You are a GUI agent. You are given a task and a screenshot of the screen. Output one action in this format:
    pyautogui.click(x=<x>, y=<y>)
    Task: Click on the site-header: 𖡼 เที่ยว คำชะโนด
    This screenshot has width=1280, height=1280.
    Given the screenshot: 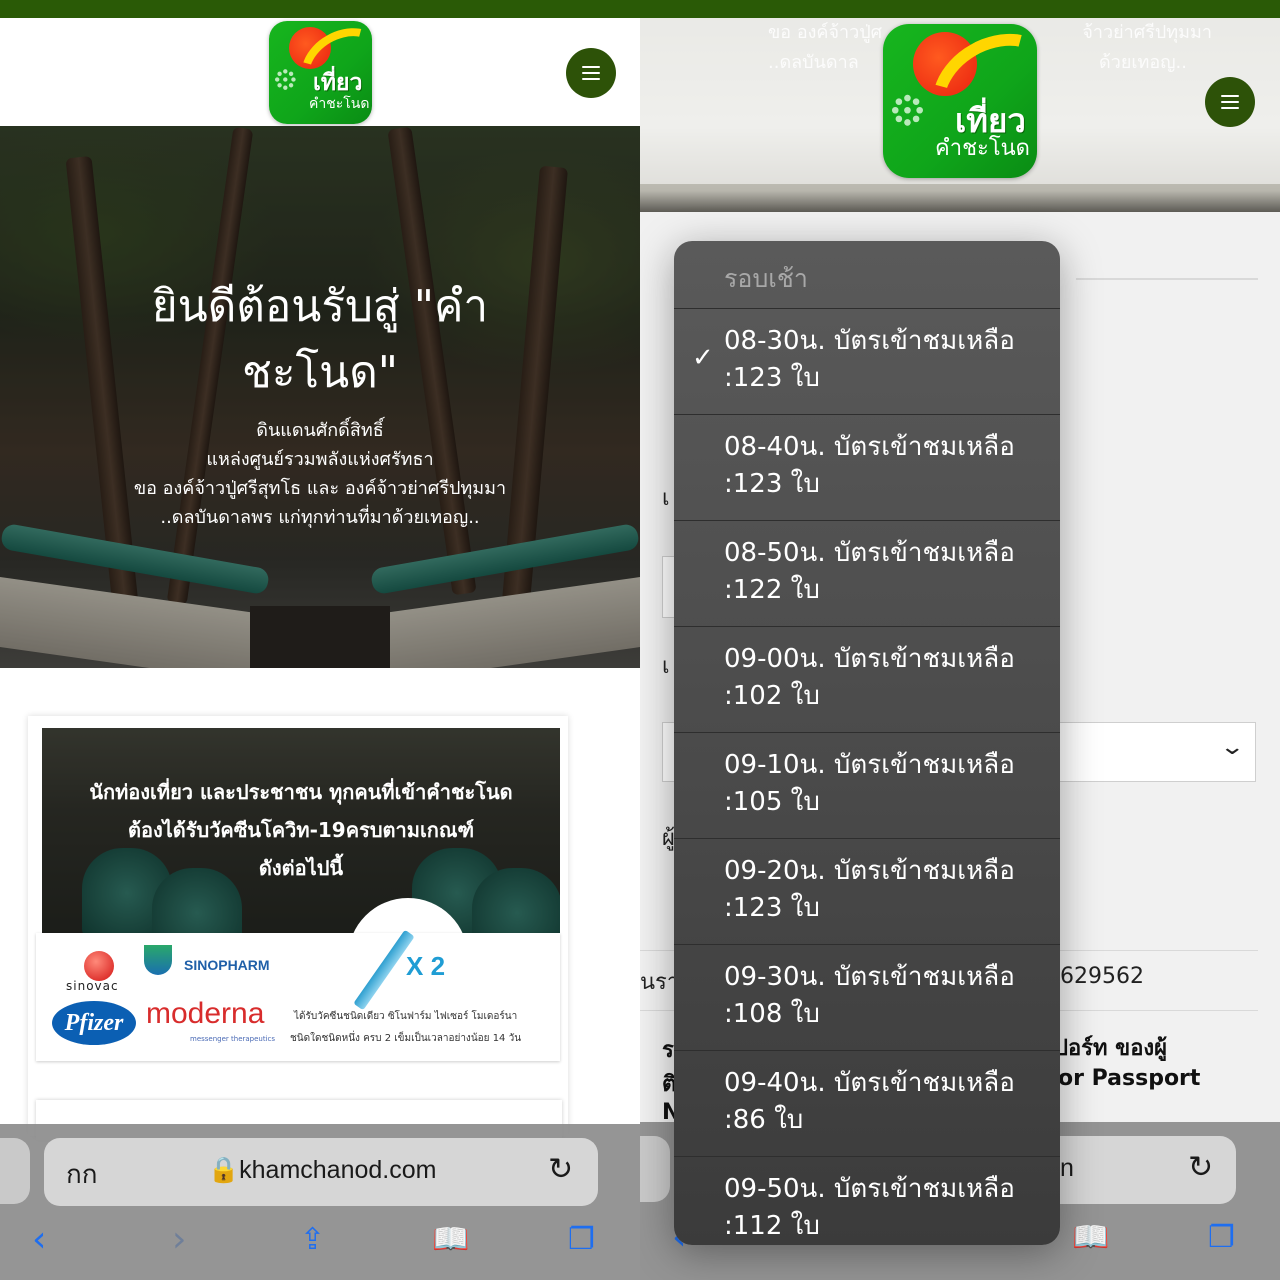 What is the action you would take?
    pyautogui.click(x=320, y=72)
    